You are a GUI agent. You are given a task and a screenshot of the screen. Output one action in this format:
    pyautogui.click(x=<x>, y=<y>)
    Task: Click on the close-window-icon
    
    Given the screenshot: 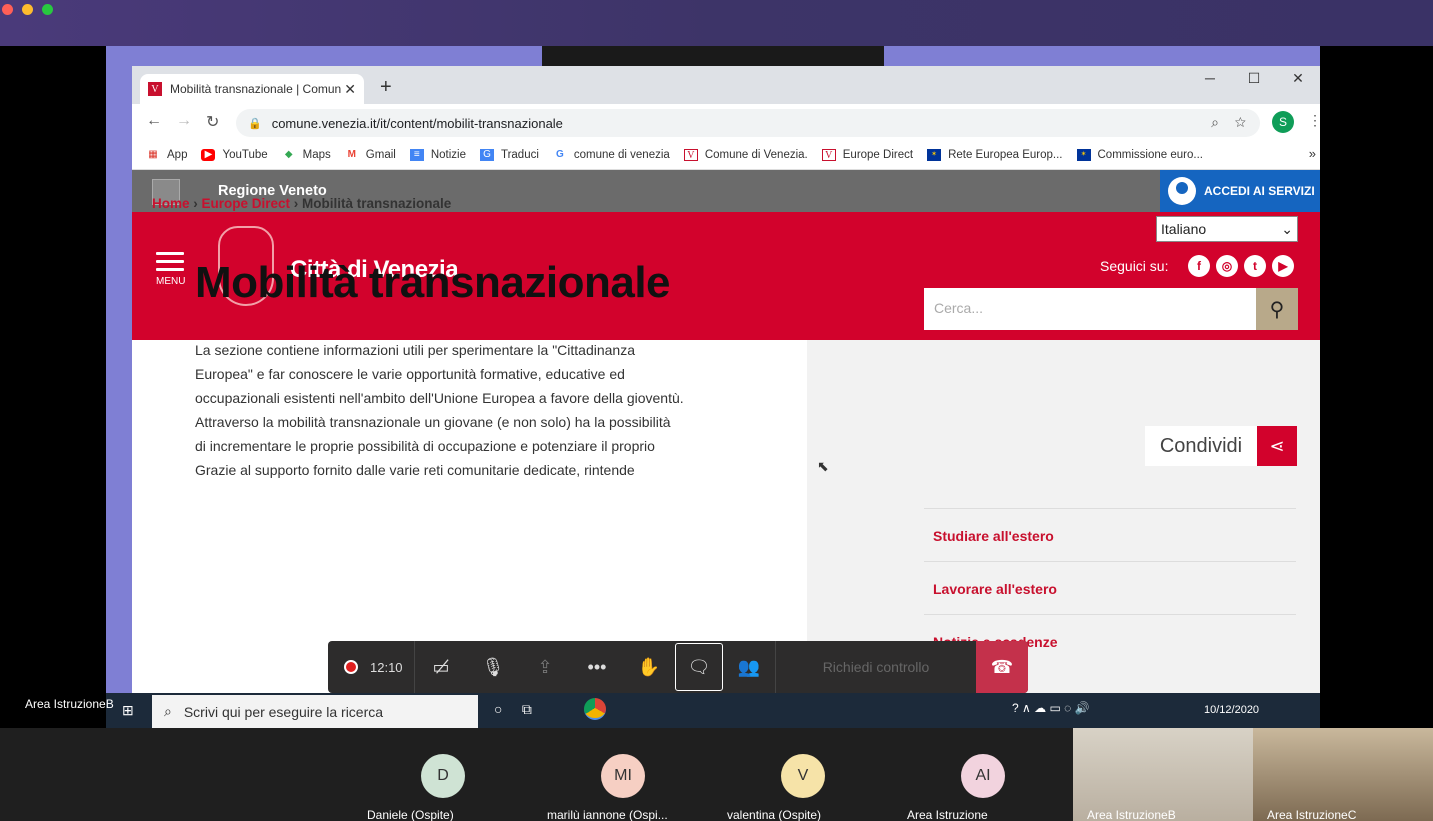 What is the action you would take?
    pyautogui.click(x=7, y=9)
    